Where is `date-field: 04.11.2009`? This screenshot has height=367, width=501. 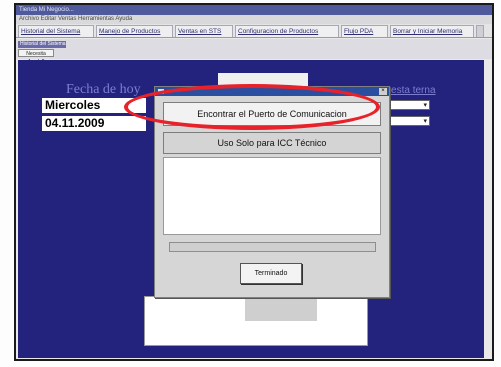 date-field: 04.11.2009 is located at coordinates (94, 123).